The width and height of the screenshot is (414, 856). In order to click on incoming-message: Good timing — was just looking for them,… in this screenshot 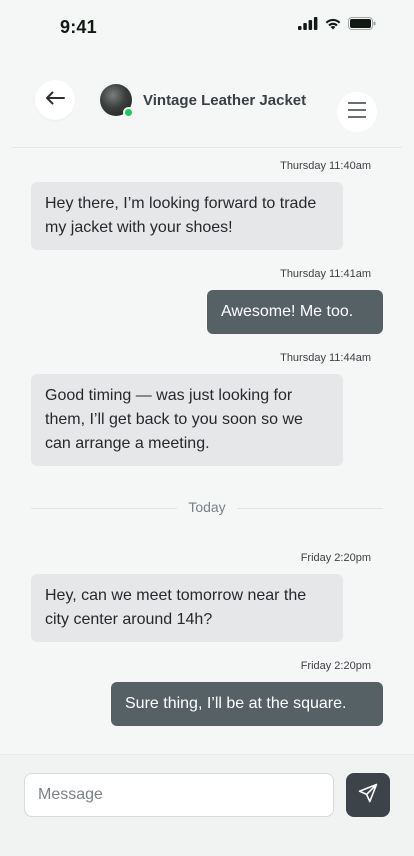, I will do `click(187, 420)`.